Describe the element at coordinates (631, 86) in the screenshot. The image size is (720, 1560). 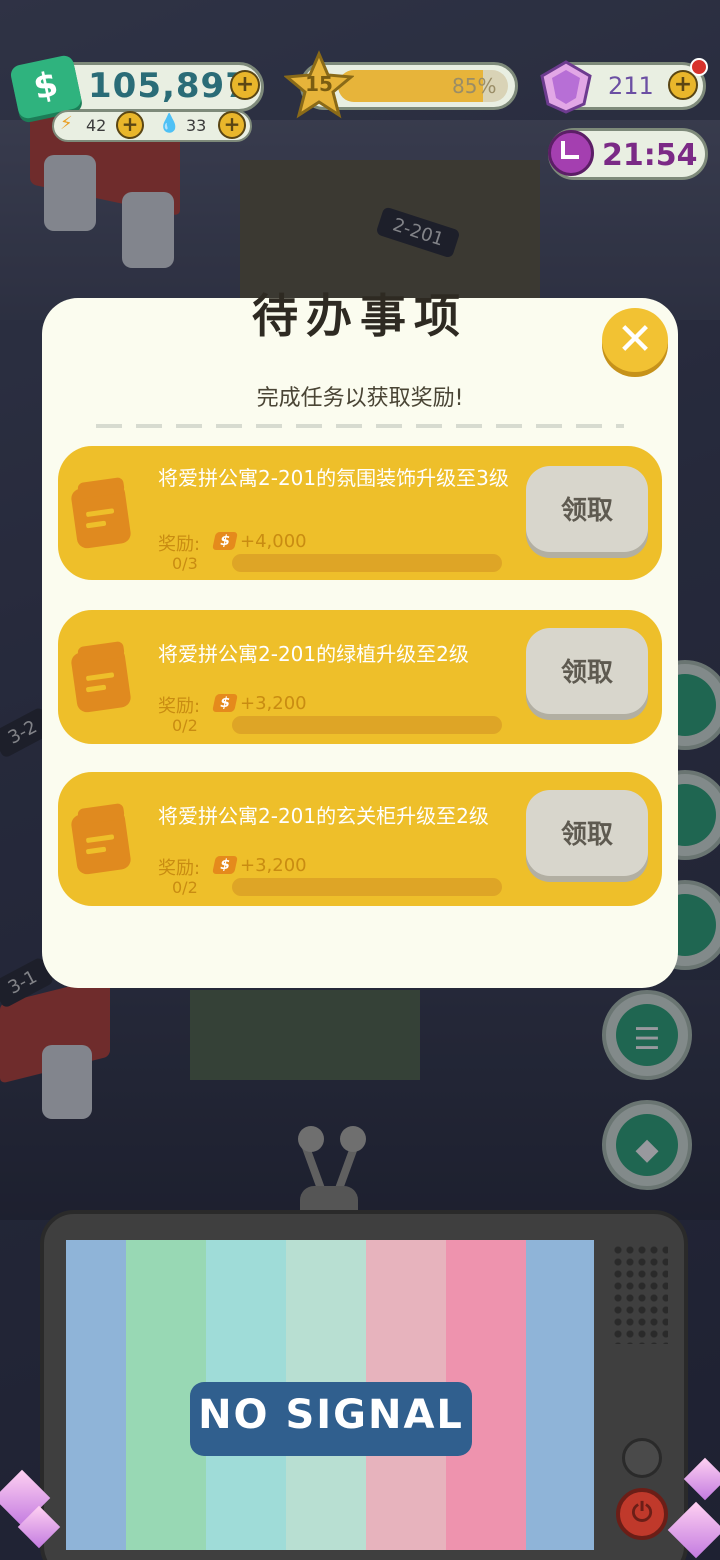
I see `gem-amount: 211` at that location.